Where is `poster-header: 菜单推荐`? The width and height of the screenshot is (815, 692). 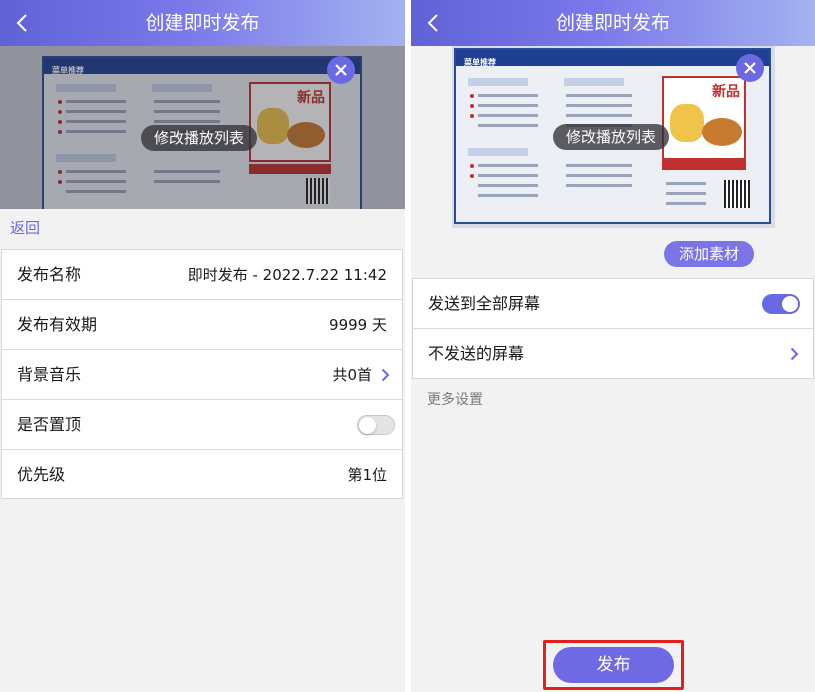
poster-header: 菜单推荐 is located at coordinates (480, 62).